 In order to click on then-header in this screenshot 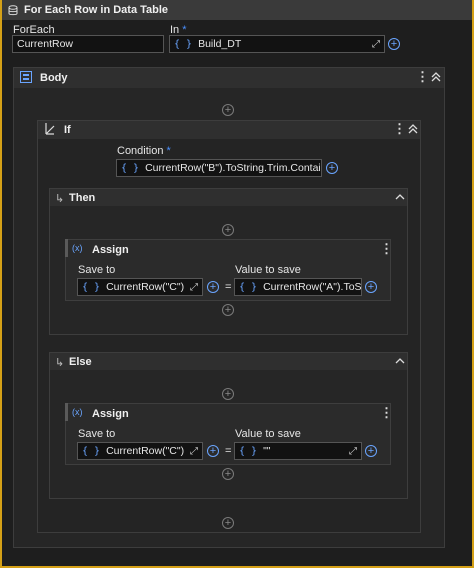, I will do `click(228, 197)`.